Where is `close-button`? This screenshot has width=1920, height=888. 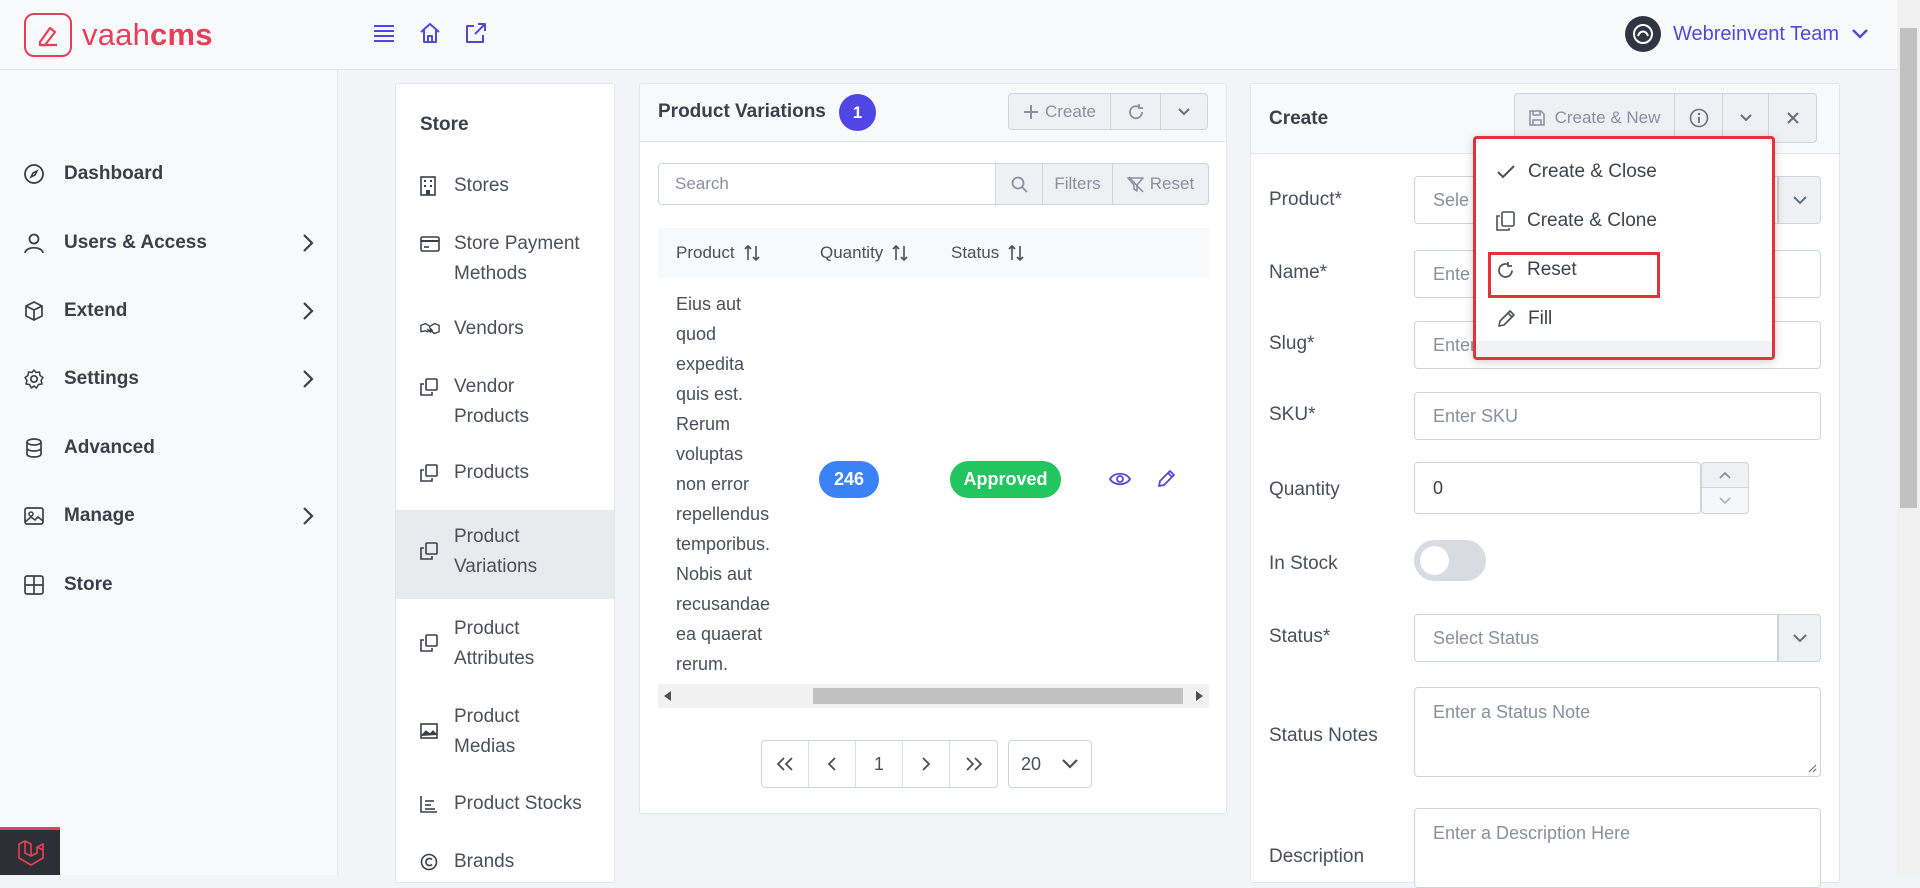
close-button is located at coordinates (1792, 118).